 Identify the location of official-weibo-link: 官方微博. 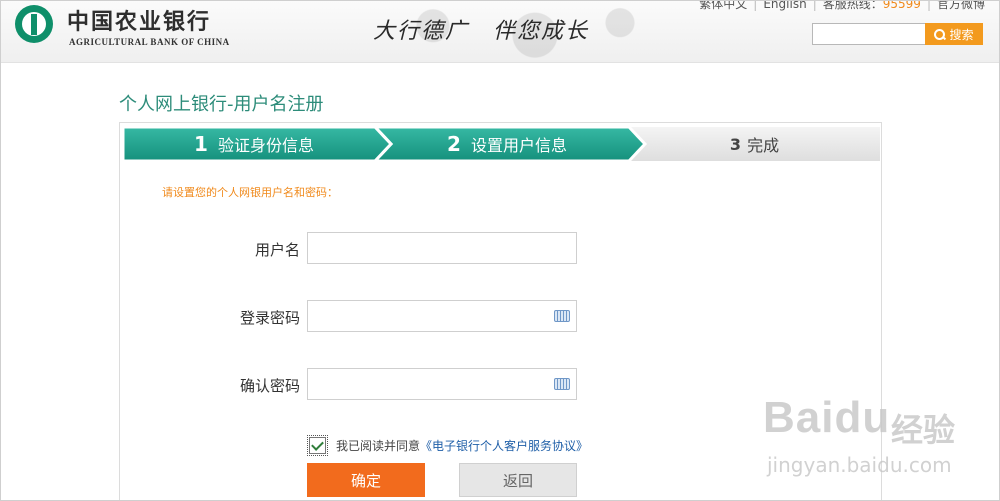
(961, 6).